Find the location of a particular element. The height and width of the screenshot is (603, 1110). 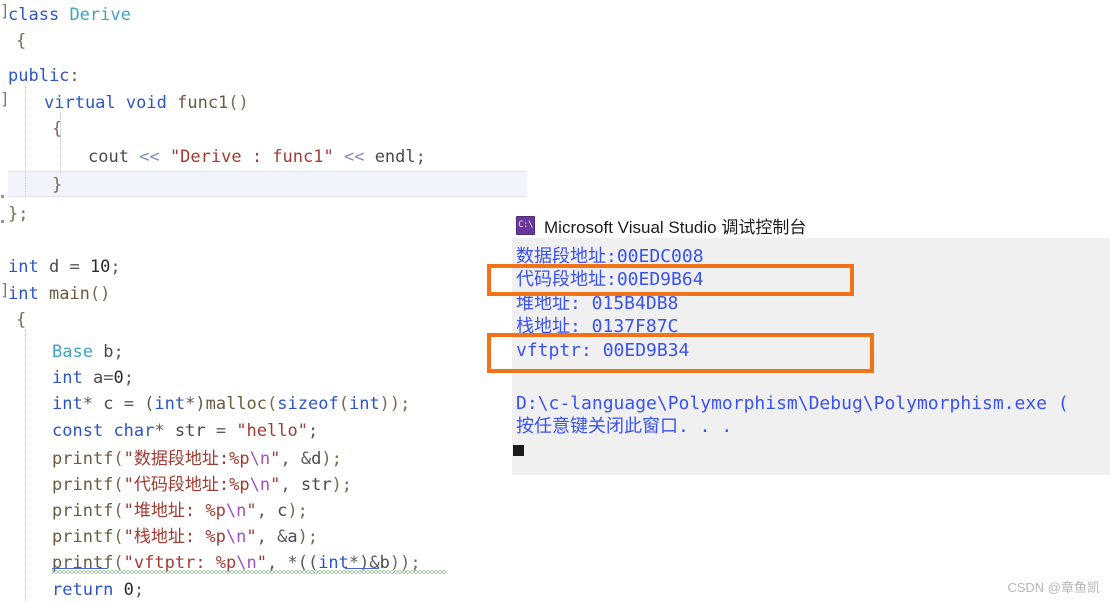

code-line: cout << "Derive : func1" << endl; is located at coordinates (213, 157).